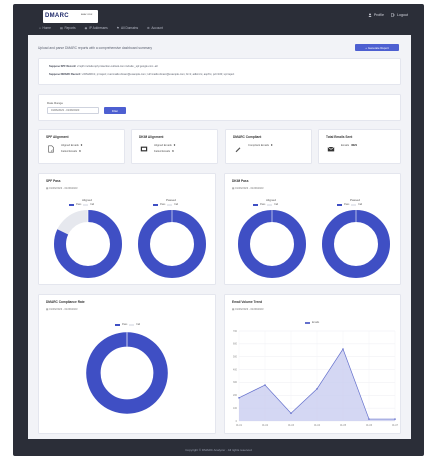 This screenshot has height=459, width=436. I want to click on pencil-icon, so click(238, 150).